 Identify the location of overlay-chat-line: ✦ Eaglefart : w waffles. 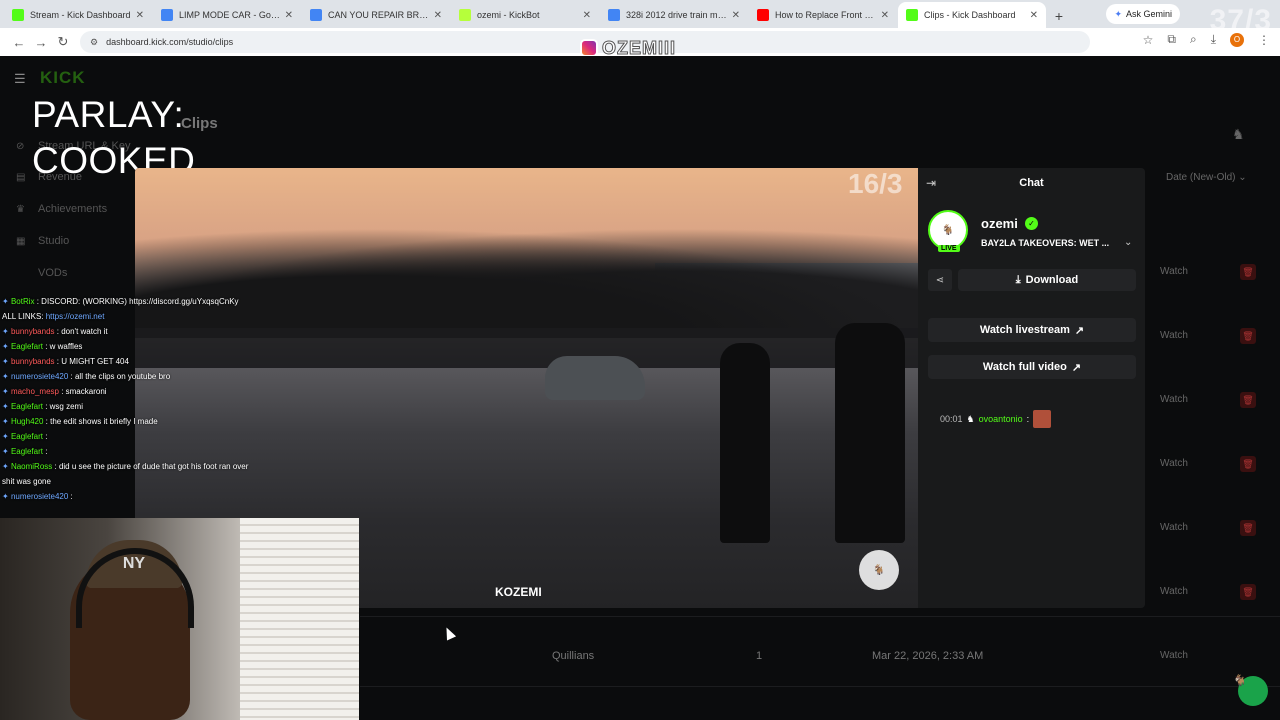
(147, 346).